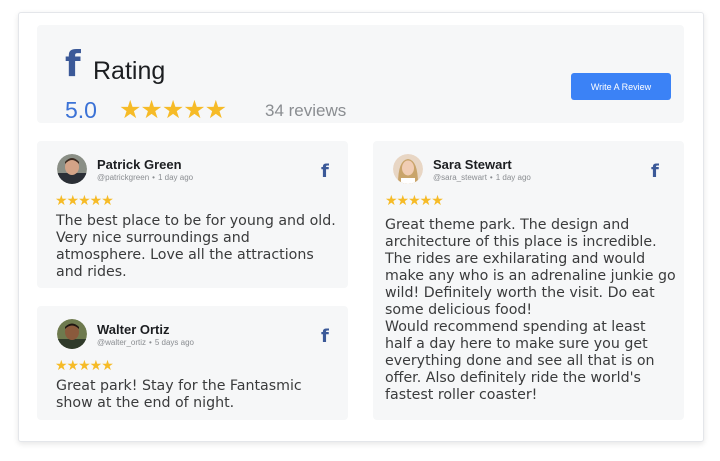 This screenshot has width=720, height=461. What do you see at coordinates (621, 86) in the screenshot?
I see `write-review-button: Write A Review` at bounding box center [621, 86].